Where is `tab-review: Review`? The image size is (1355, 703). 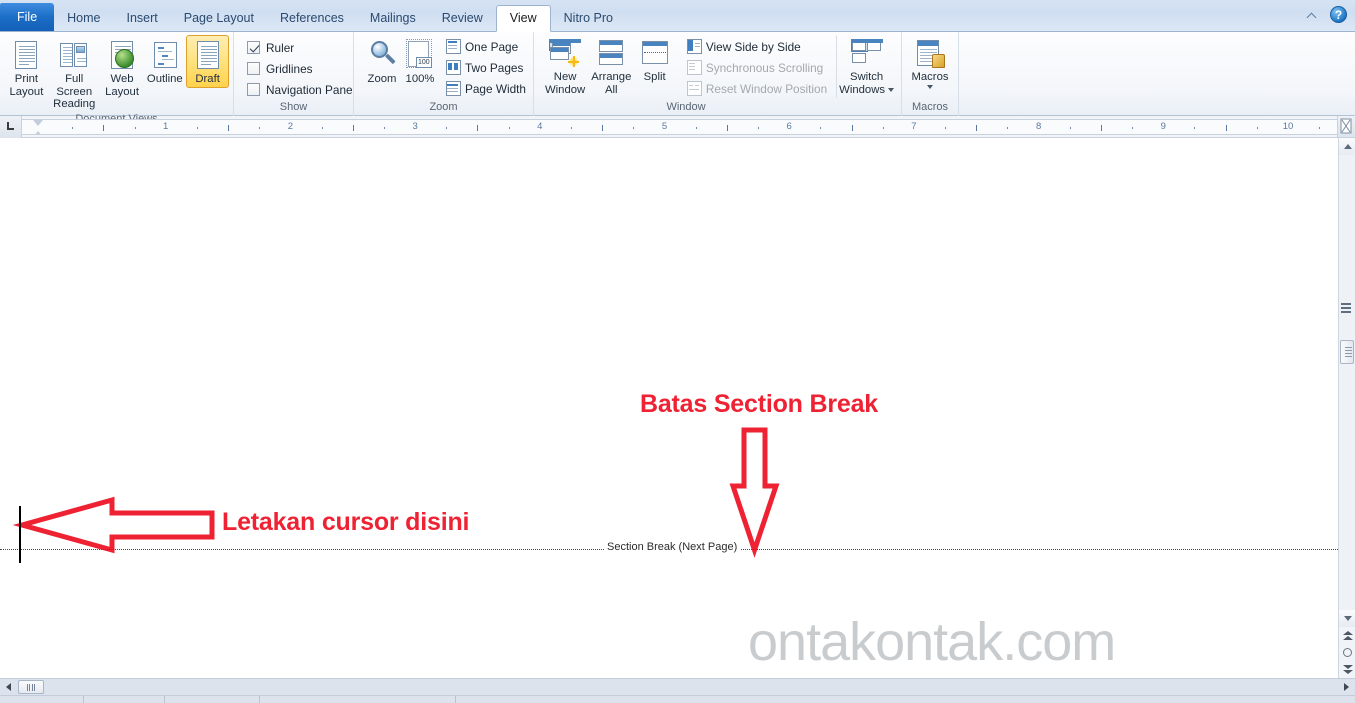
tab-review: Review is located at coordinates (462, 18).